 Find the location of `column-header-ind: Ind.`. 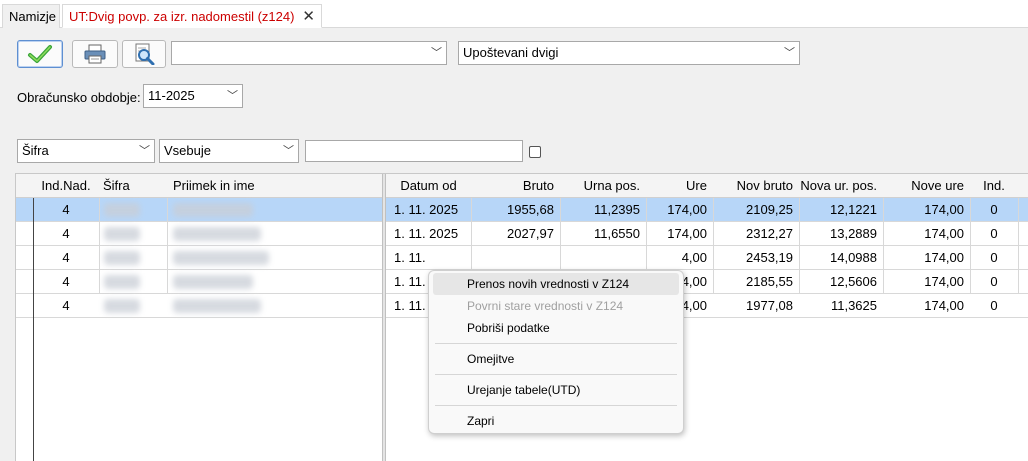

column-header-ind: Ind. is located at coordinates (994, 186).